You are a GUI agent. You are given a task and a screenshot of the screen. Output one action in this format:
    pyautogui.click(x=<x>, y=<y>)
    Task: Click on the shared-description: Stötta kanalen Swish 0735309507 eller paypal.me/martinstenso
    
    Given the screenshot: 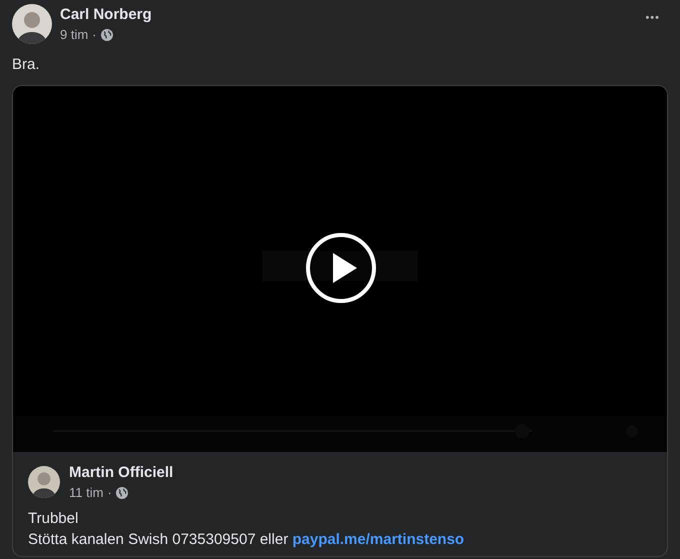 What is the action you would take?
    pyautogui.click(x=247, y=539)
    